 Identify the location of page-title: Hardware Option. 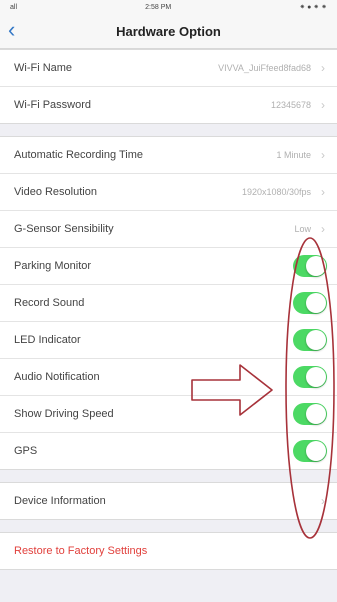
(168, 31).